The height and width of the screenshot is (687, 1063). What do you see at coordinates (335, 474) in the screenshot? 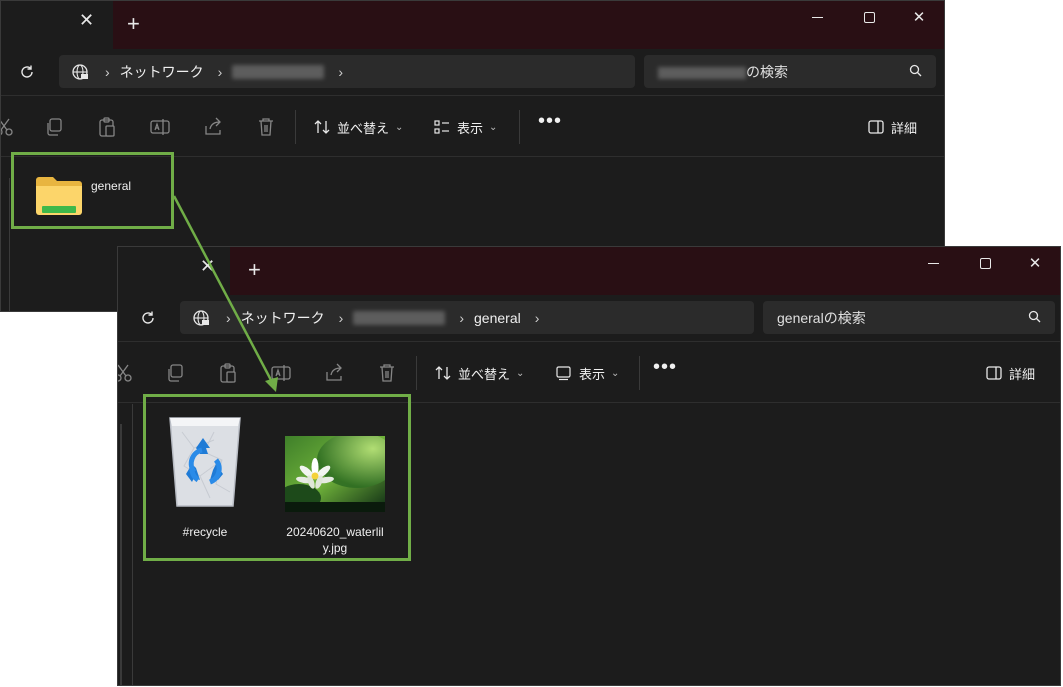
I see `image-thumbnail` at bounding box center [335, 474].